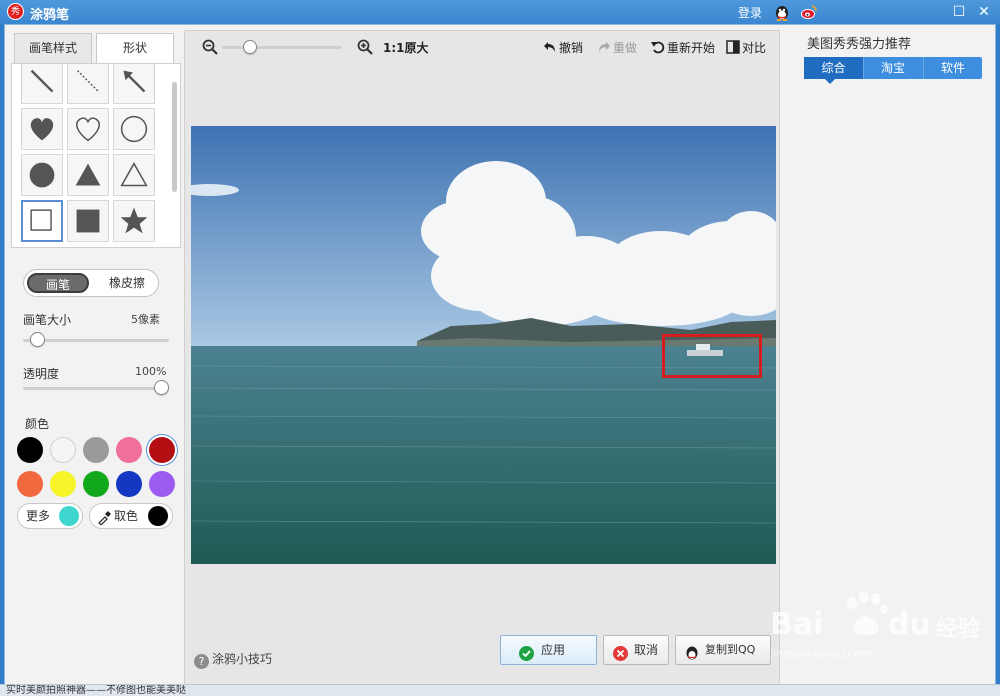 The height and width of the screenshot is (696, 1000). What do you see at coordinates (104, 517) in the screenshot?
I see `eyedropper-icon` at bounding box center [104, 517].